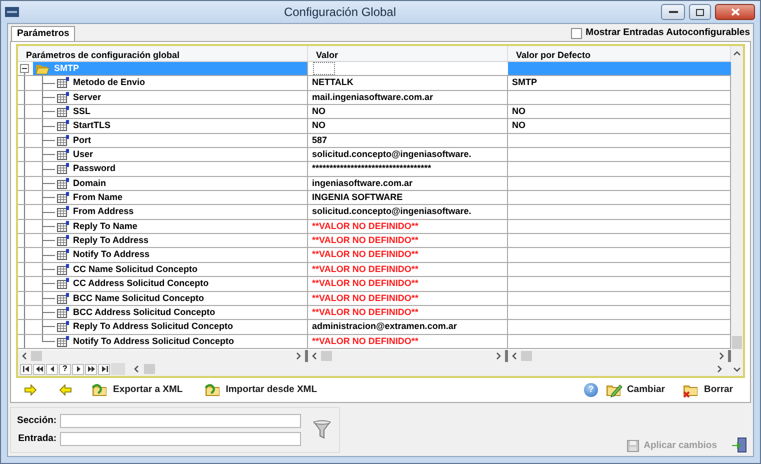  I want to click on folder-icon, so click(42, 68).